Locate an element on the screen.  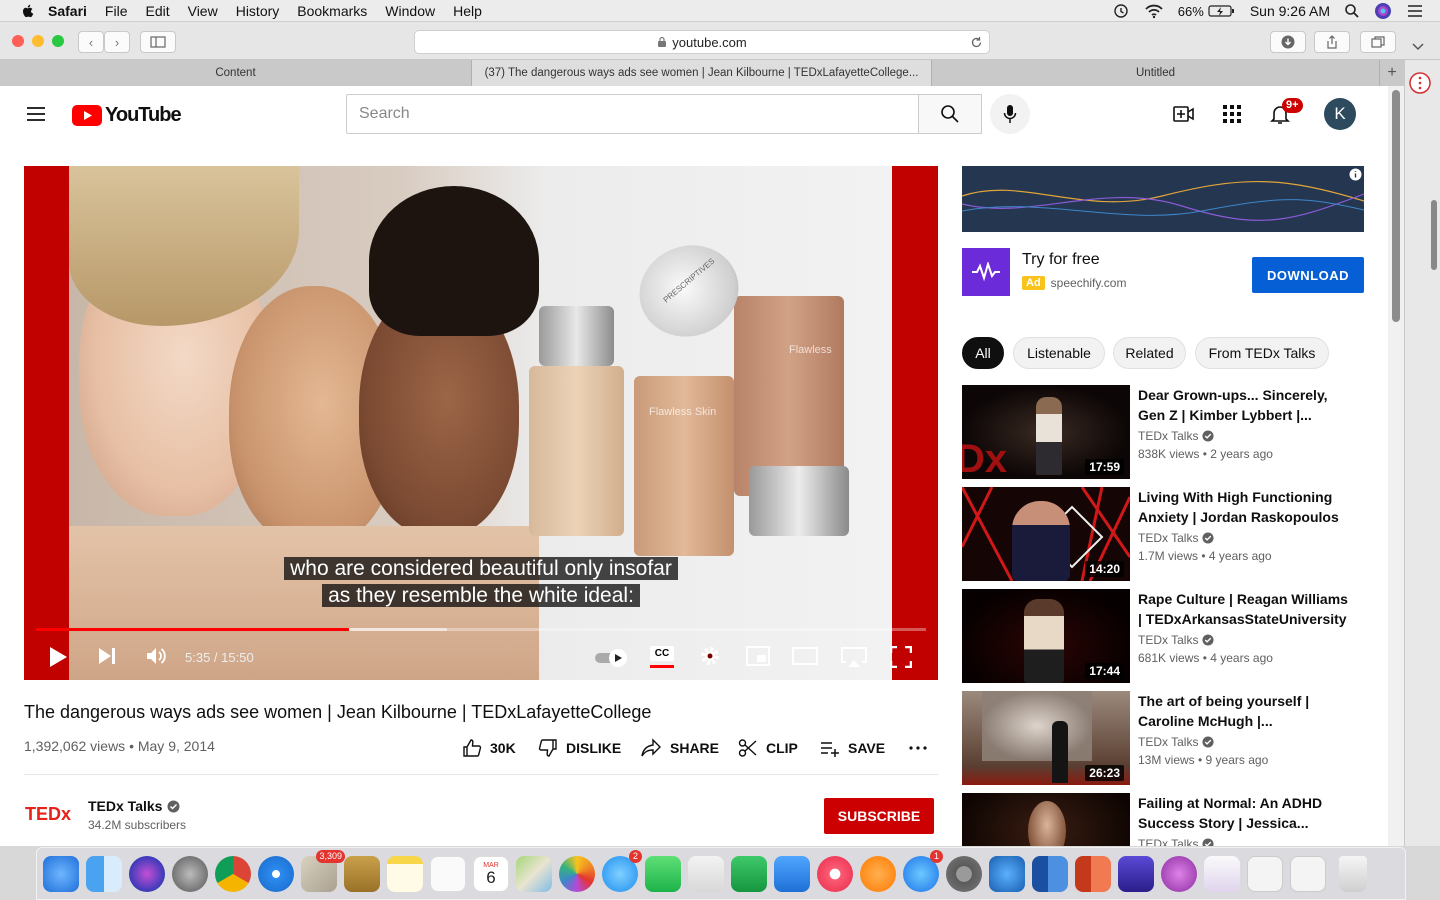
chip-from-tedx-talks: From TEDx Talks is located at coordinates (1262, 353).